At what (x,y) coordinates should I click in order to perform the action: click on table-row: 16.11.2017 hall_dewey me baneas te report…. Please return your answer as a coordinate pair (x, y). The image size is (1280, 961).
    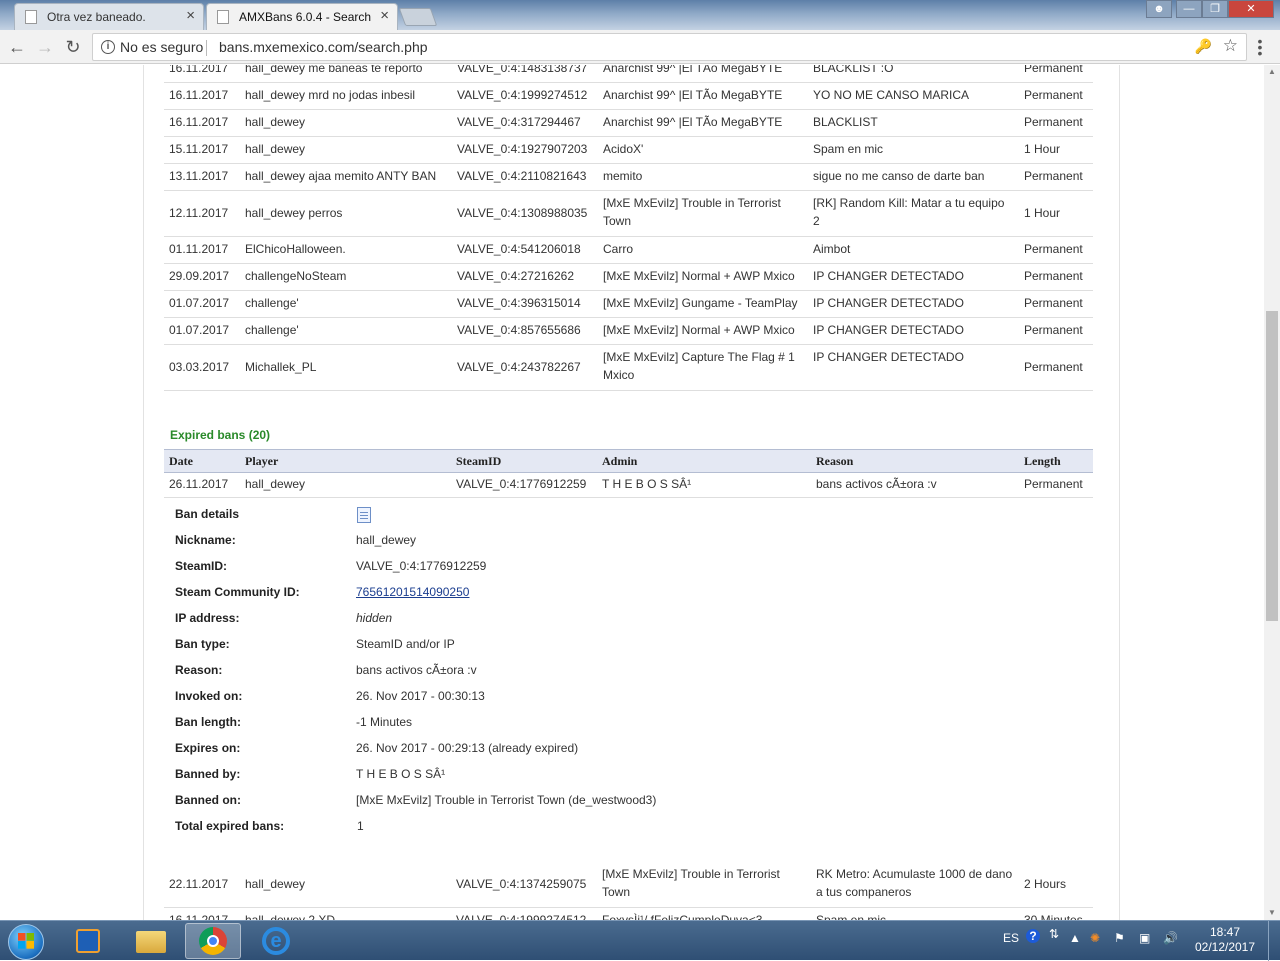
    Looking at the image, I should click on (628, 74).